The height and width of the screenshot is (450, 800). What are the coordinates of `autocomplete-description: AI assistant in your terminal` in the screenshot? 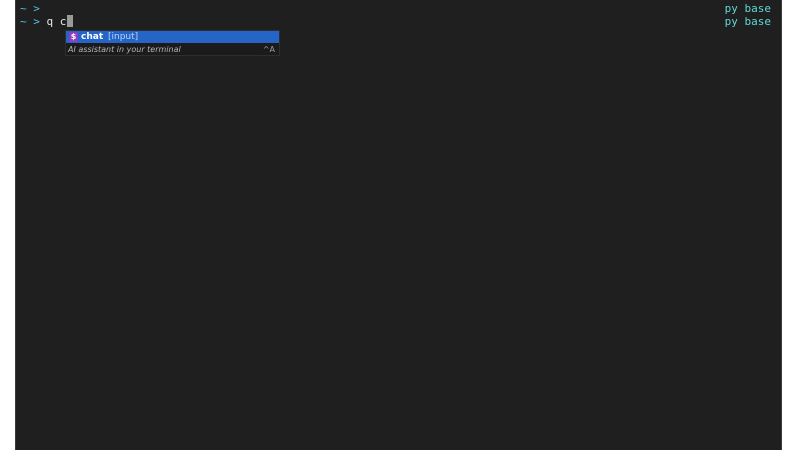 It's located at (124, 49).